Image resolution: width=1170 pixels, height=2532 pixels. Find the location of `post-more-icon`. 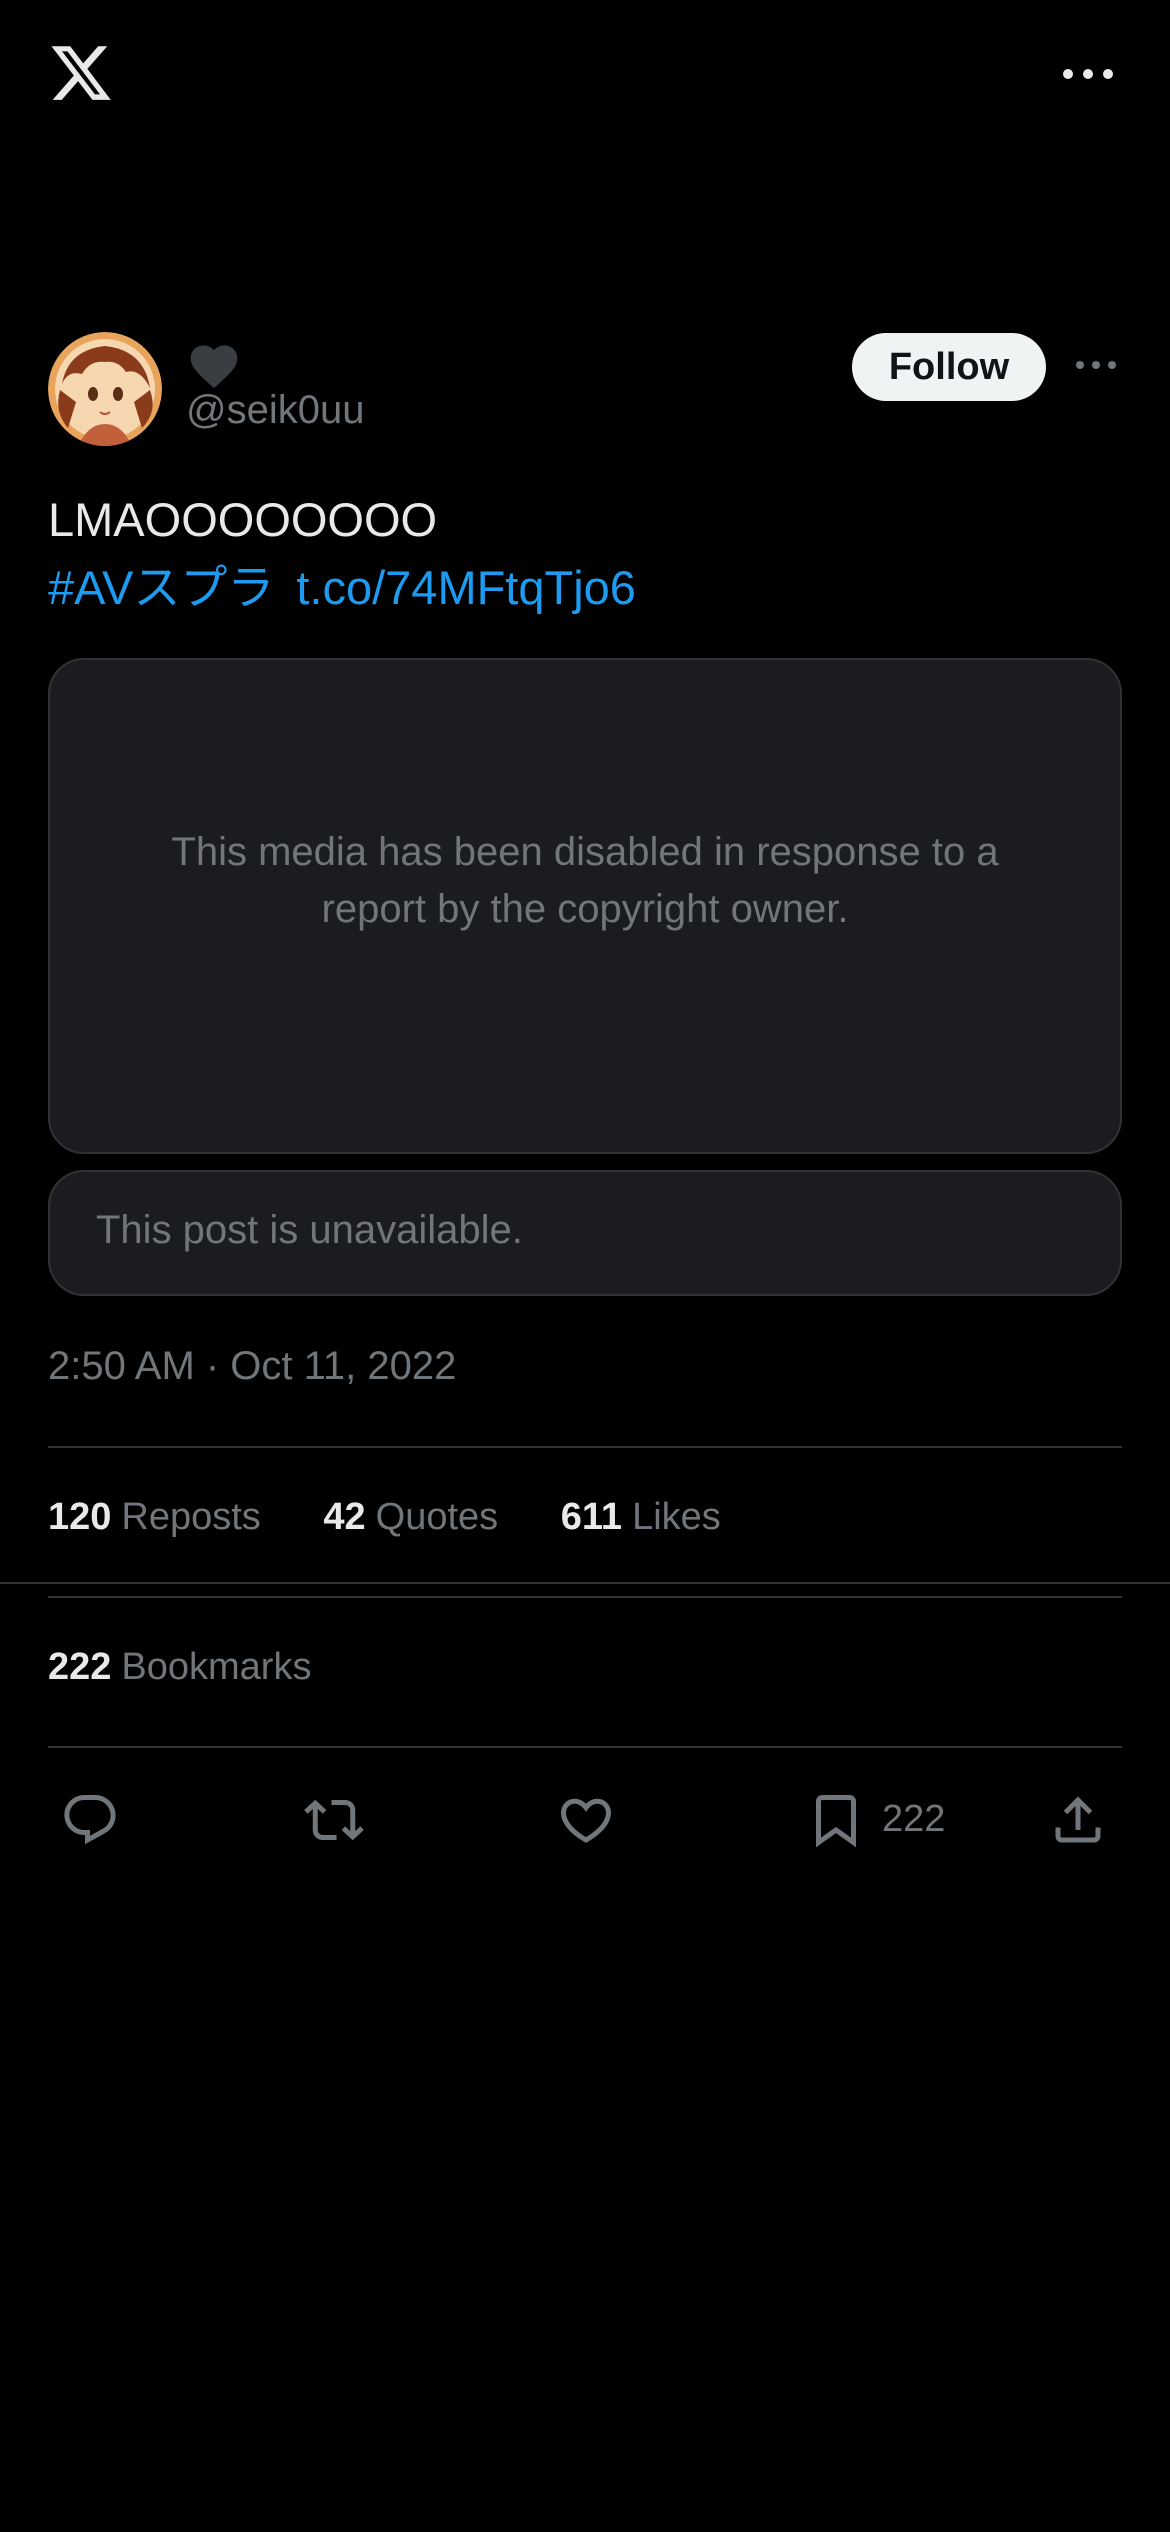

post-more-icon is located at coordinates (1096, 365).